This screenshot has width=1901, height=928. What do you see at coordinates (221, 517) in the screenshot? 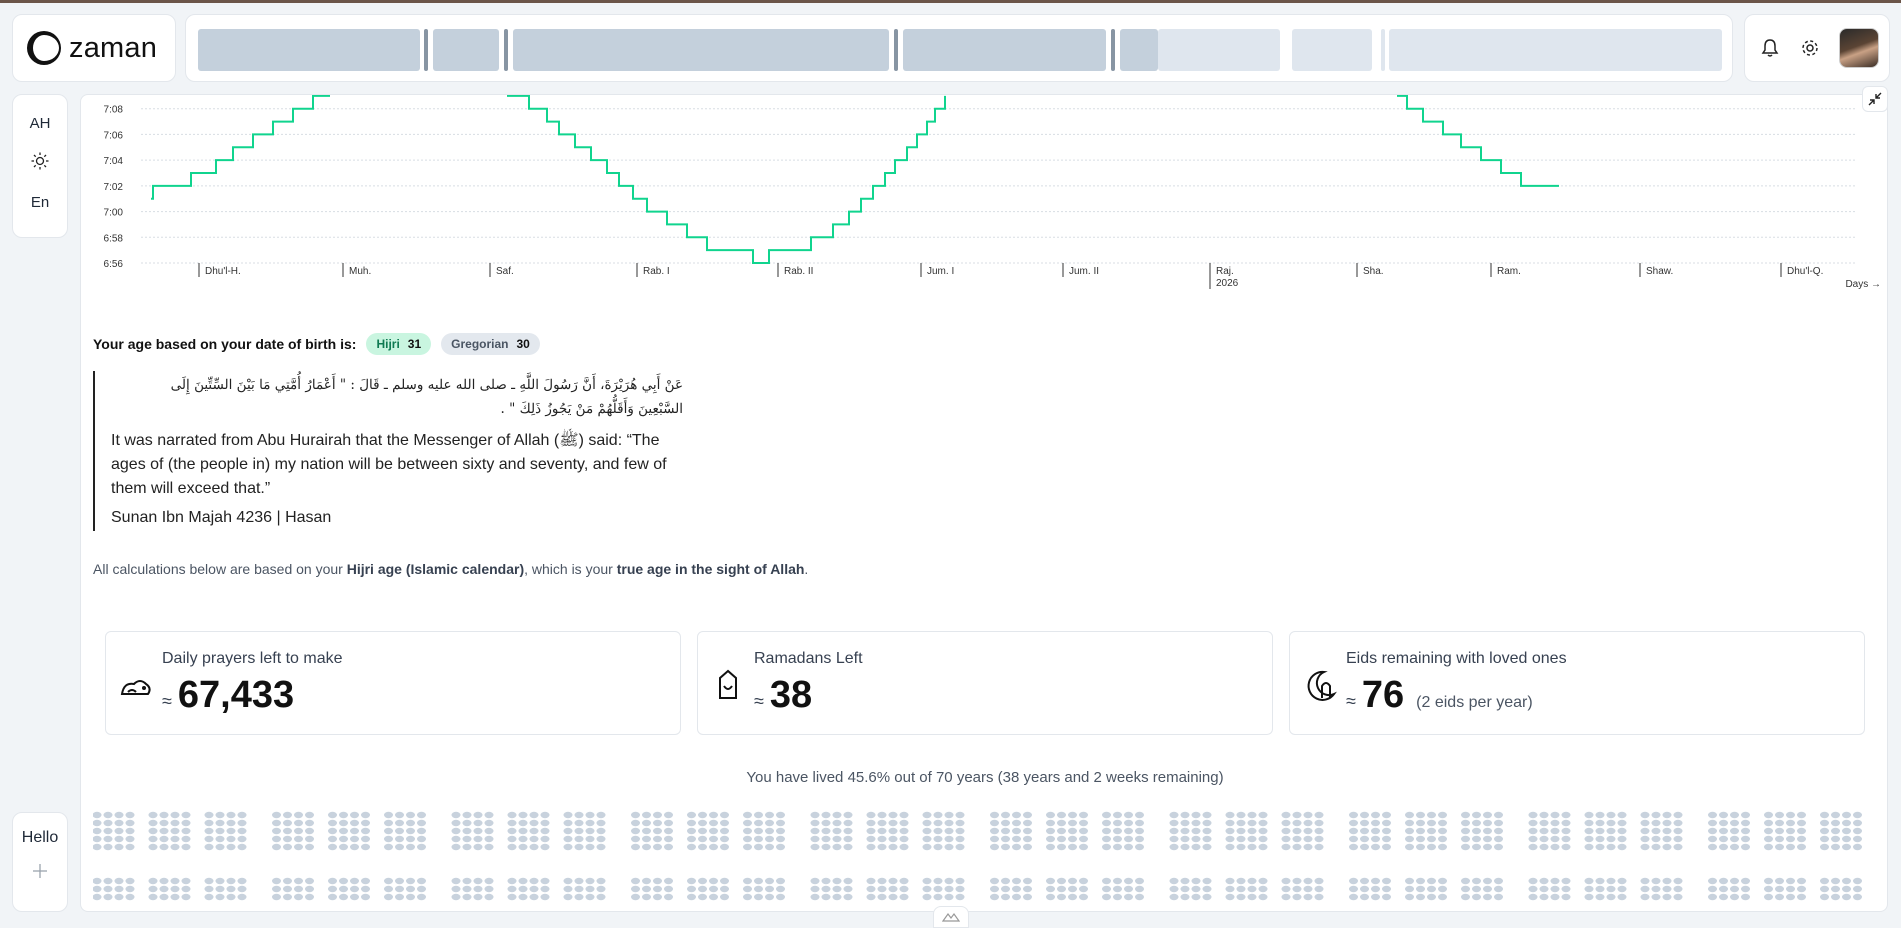
I see `hadith-source: Sunan Ibn Majah 4236 | Hasan` at bounding box center [221, 517].